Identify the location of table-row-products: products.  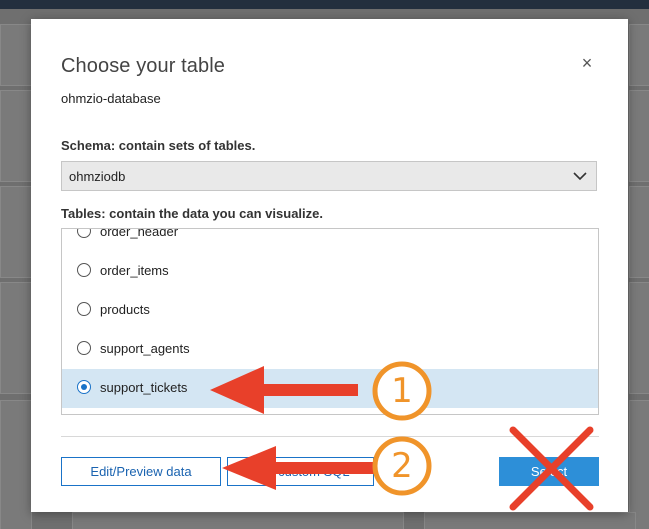
(330, 310).